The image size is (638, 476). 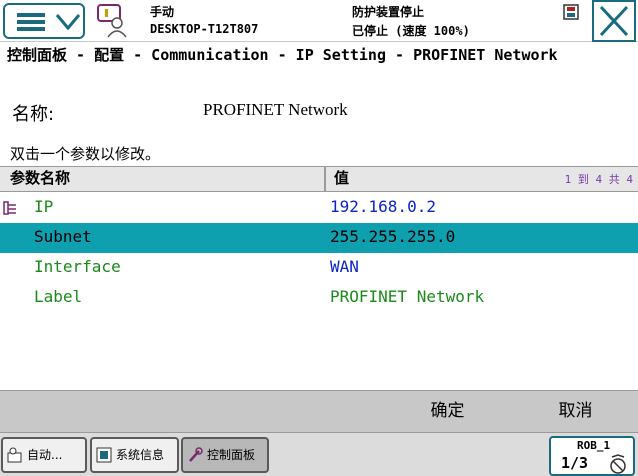 What do you see at coordinates (196, 454) in the screenshot?
I see `control-panel-icon` at bounding box center [196, 454].